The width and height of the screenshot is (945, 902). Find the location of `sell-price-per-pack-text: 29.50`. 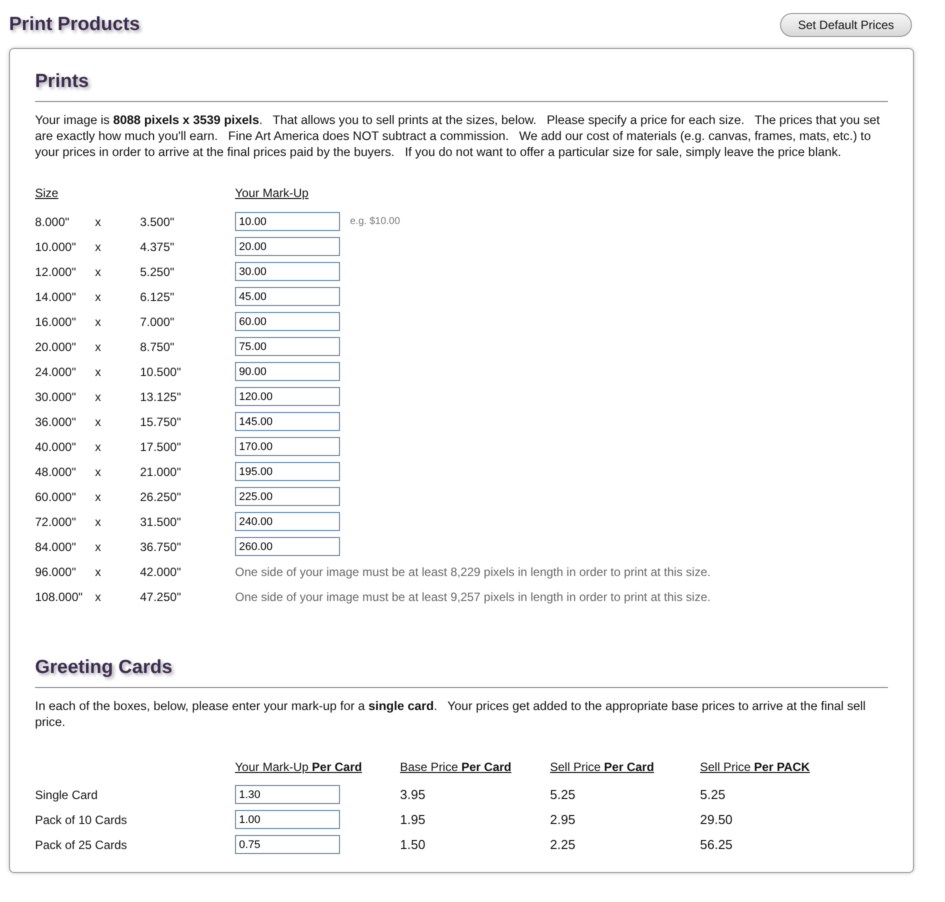

sell-price-per-pack-text: 29.50 is located at coordinates (717, 819).